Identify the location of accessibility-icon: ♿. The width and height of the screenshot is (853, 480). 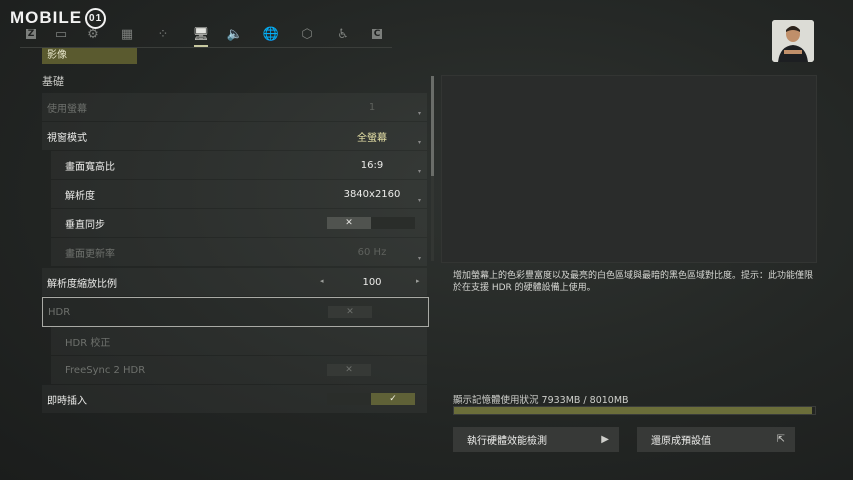
(343, 34).